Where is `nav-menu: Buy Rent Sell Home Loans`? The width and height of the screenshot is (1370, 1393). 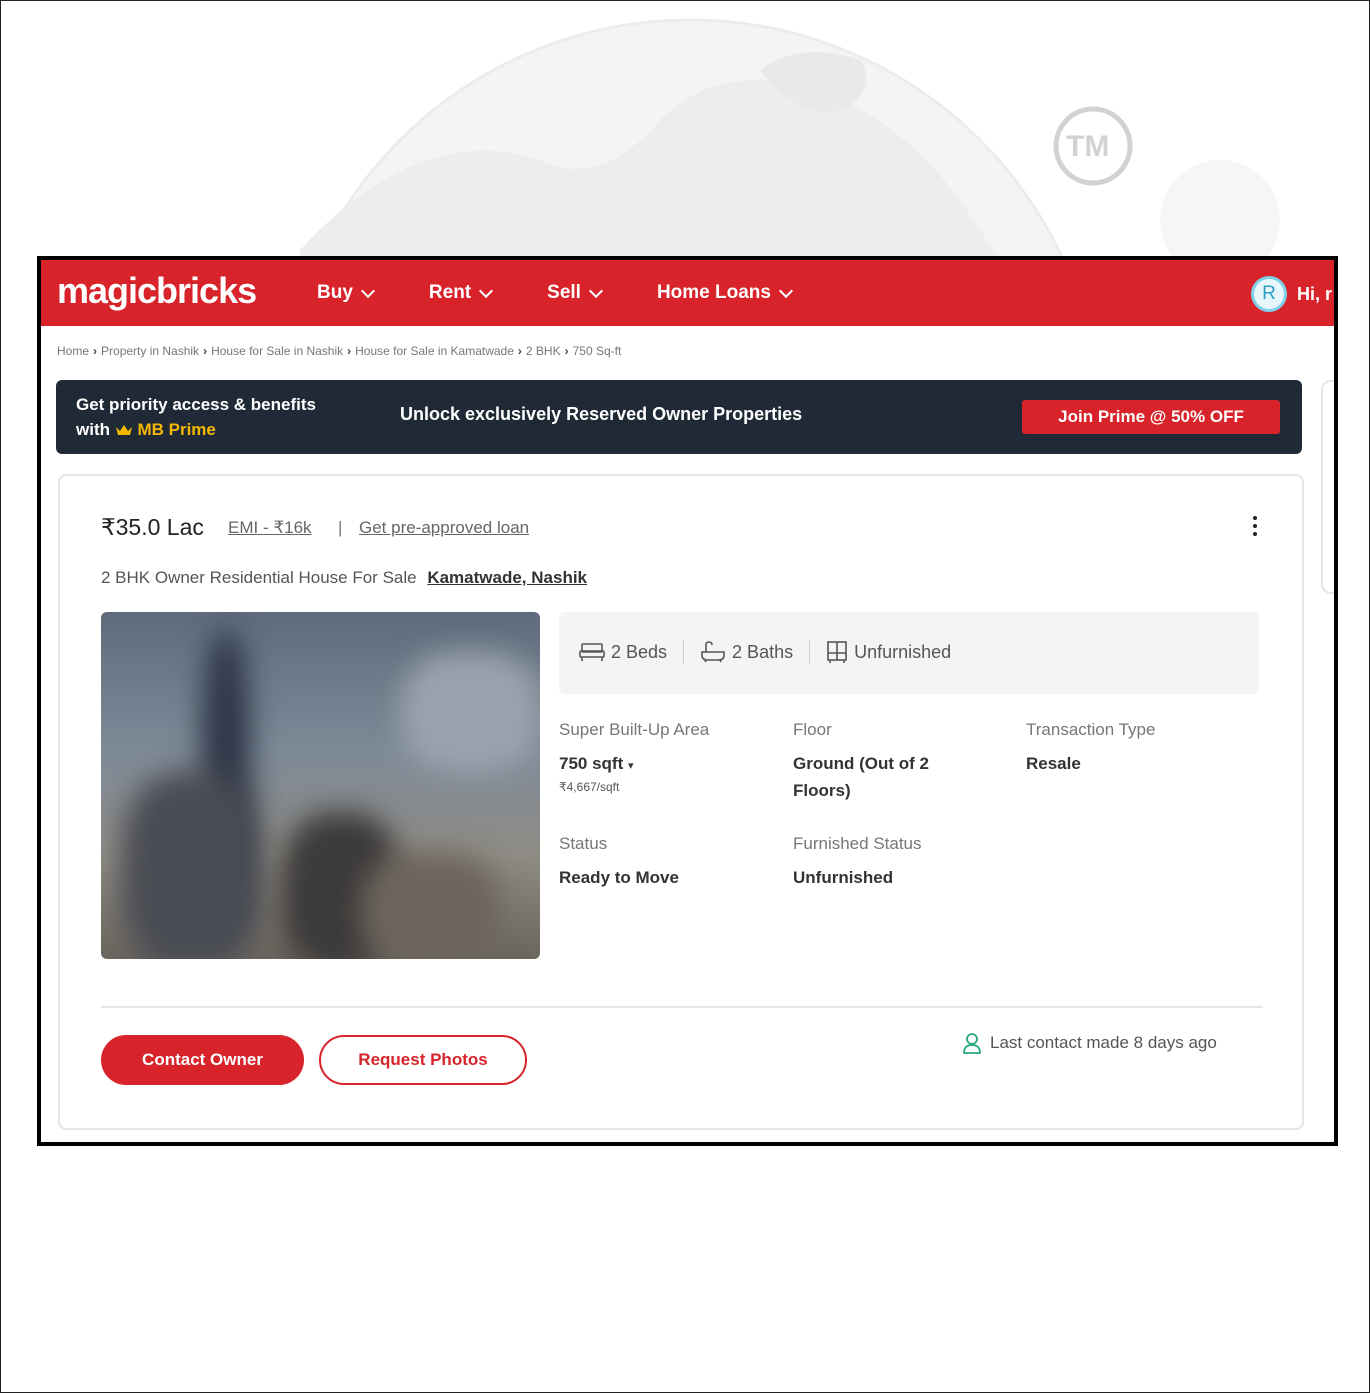
nav-menu: Buy Rent Sell Home Loans is located at coordinates (582, 293).